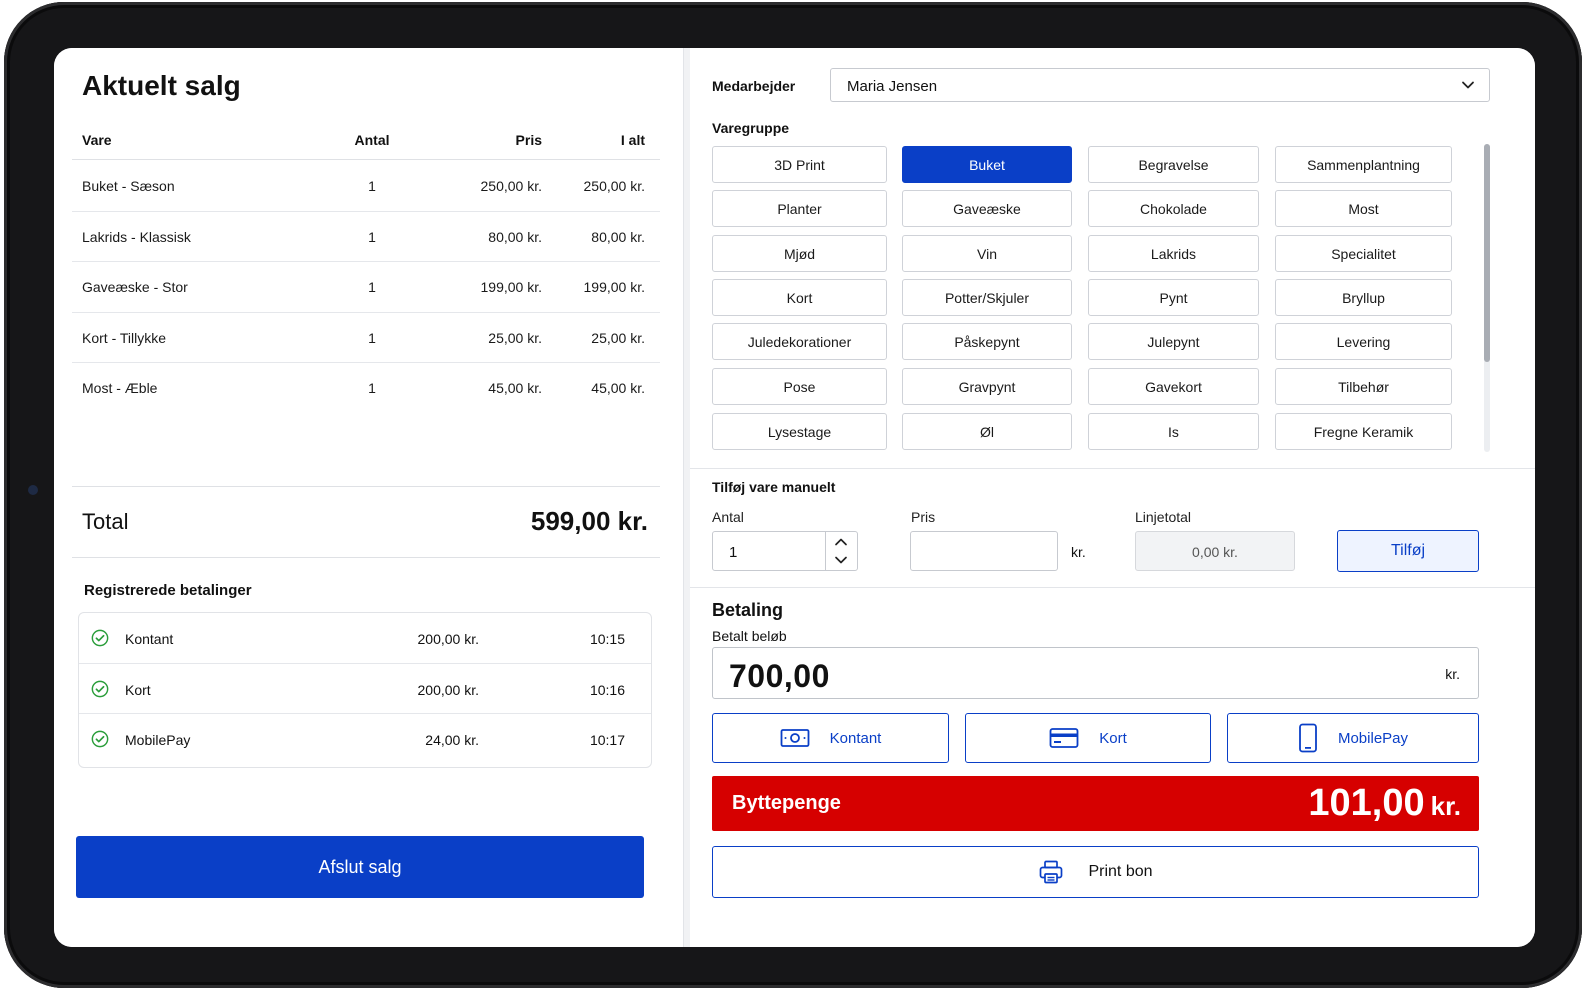  What do you see at coordinates (366, 388) in the screenshot?
I see `table-row: Most - Æble 1 45,00 kr. 45,00 kr.` at bounding box center [366, 388].